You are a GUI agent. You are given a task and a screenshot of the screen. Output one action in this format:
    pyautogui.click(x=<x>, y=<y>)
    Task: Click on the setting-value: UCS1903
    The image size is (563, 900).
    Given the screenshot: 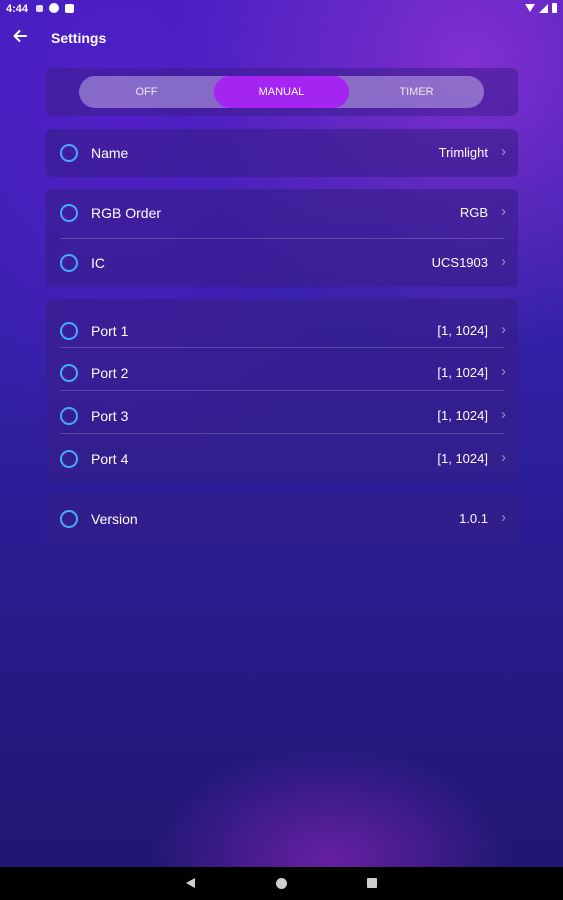 What is the action you would take?
    pyautogui.click(x=459, y=262)
    